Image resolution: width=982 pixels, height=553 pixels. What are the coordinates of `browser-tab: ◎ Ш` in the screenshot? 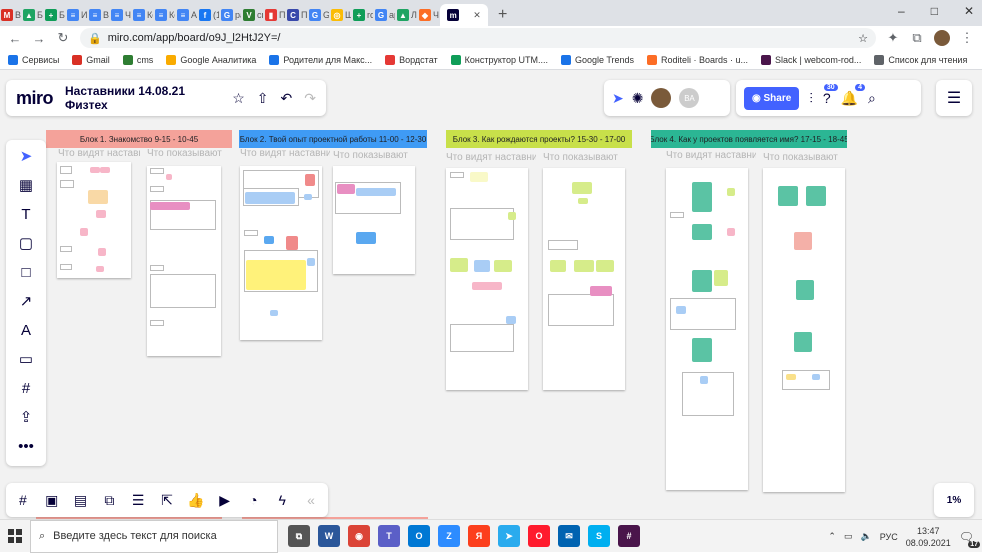 It's located at (341, 15).